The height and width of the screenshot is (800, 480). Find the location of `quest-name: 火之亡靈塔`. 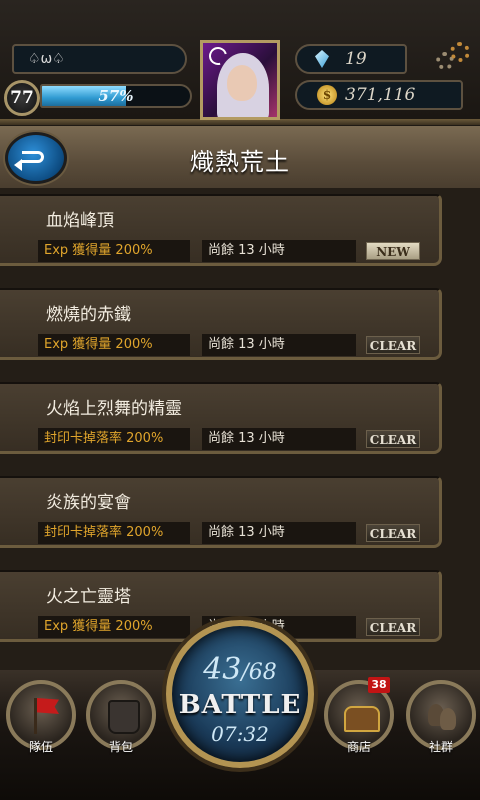

quest-name: 火之亡靈塔 is located at coordinates (88, 597).